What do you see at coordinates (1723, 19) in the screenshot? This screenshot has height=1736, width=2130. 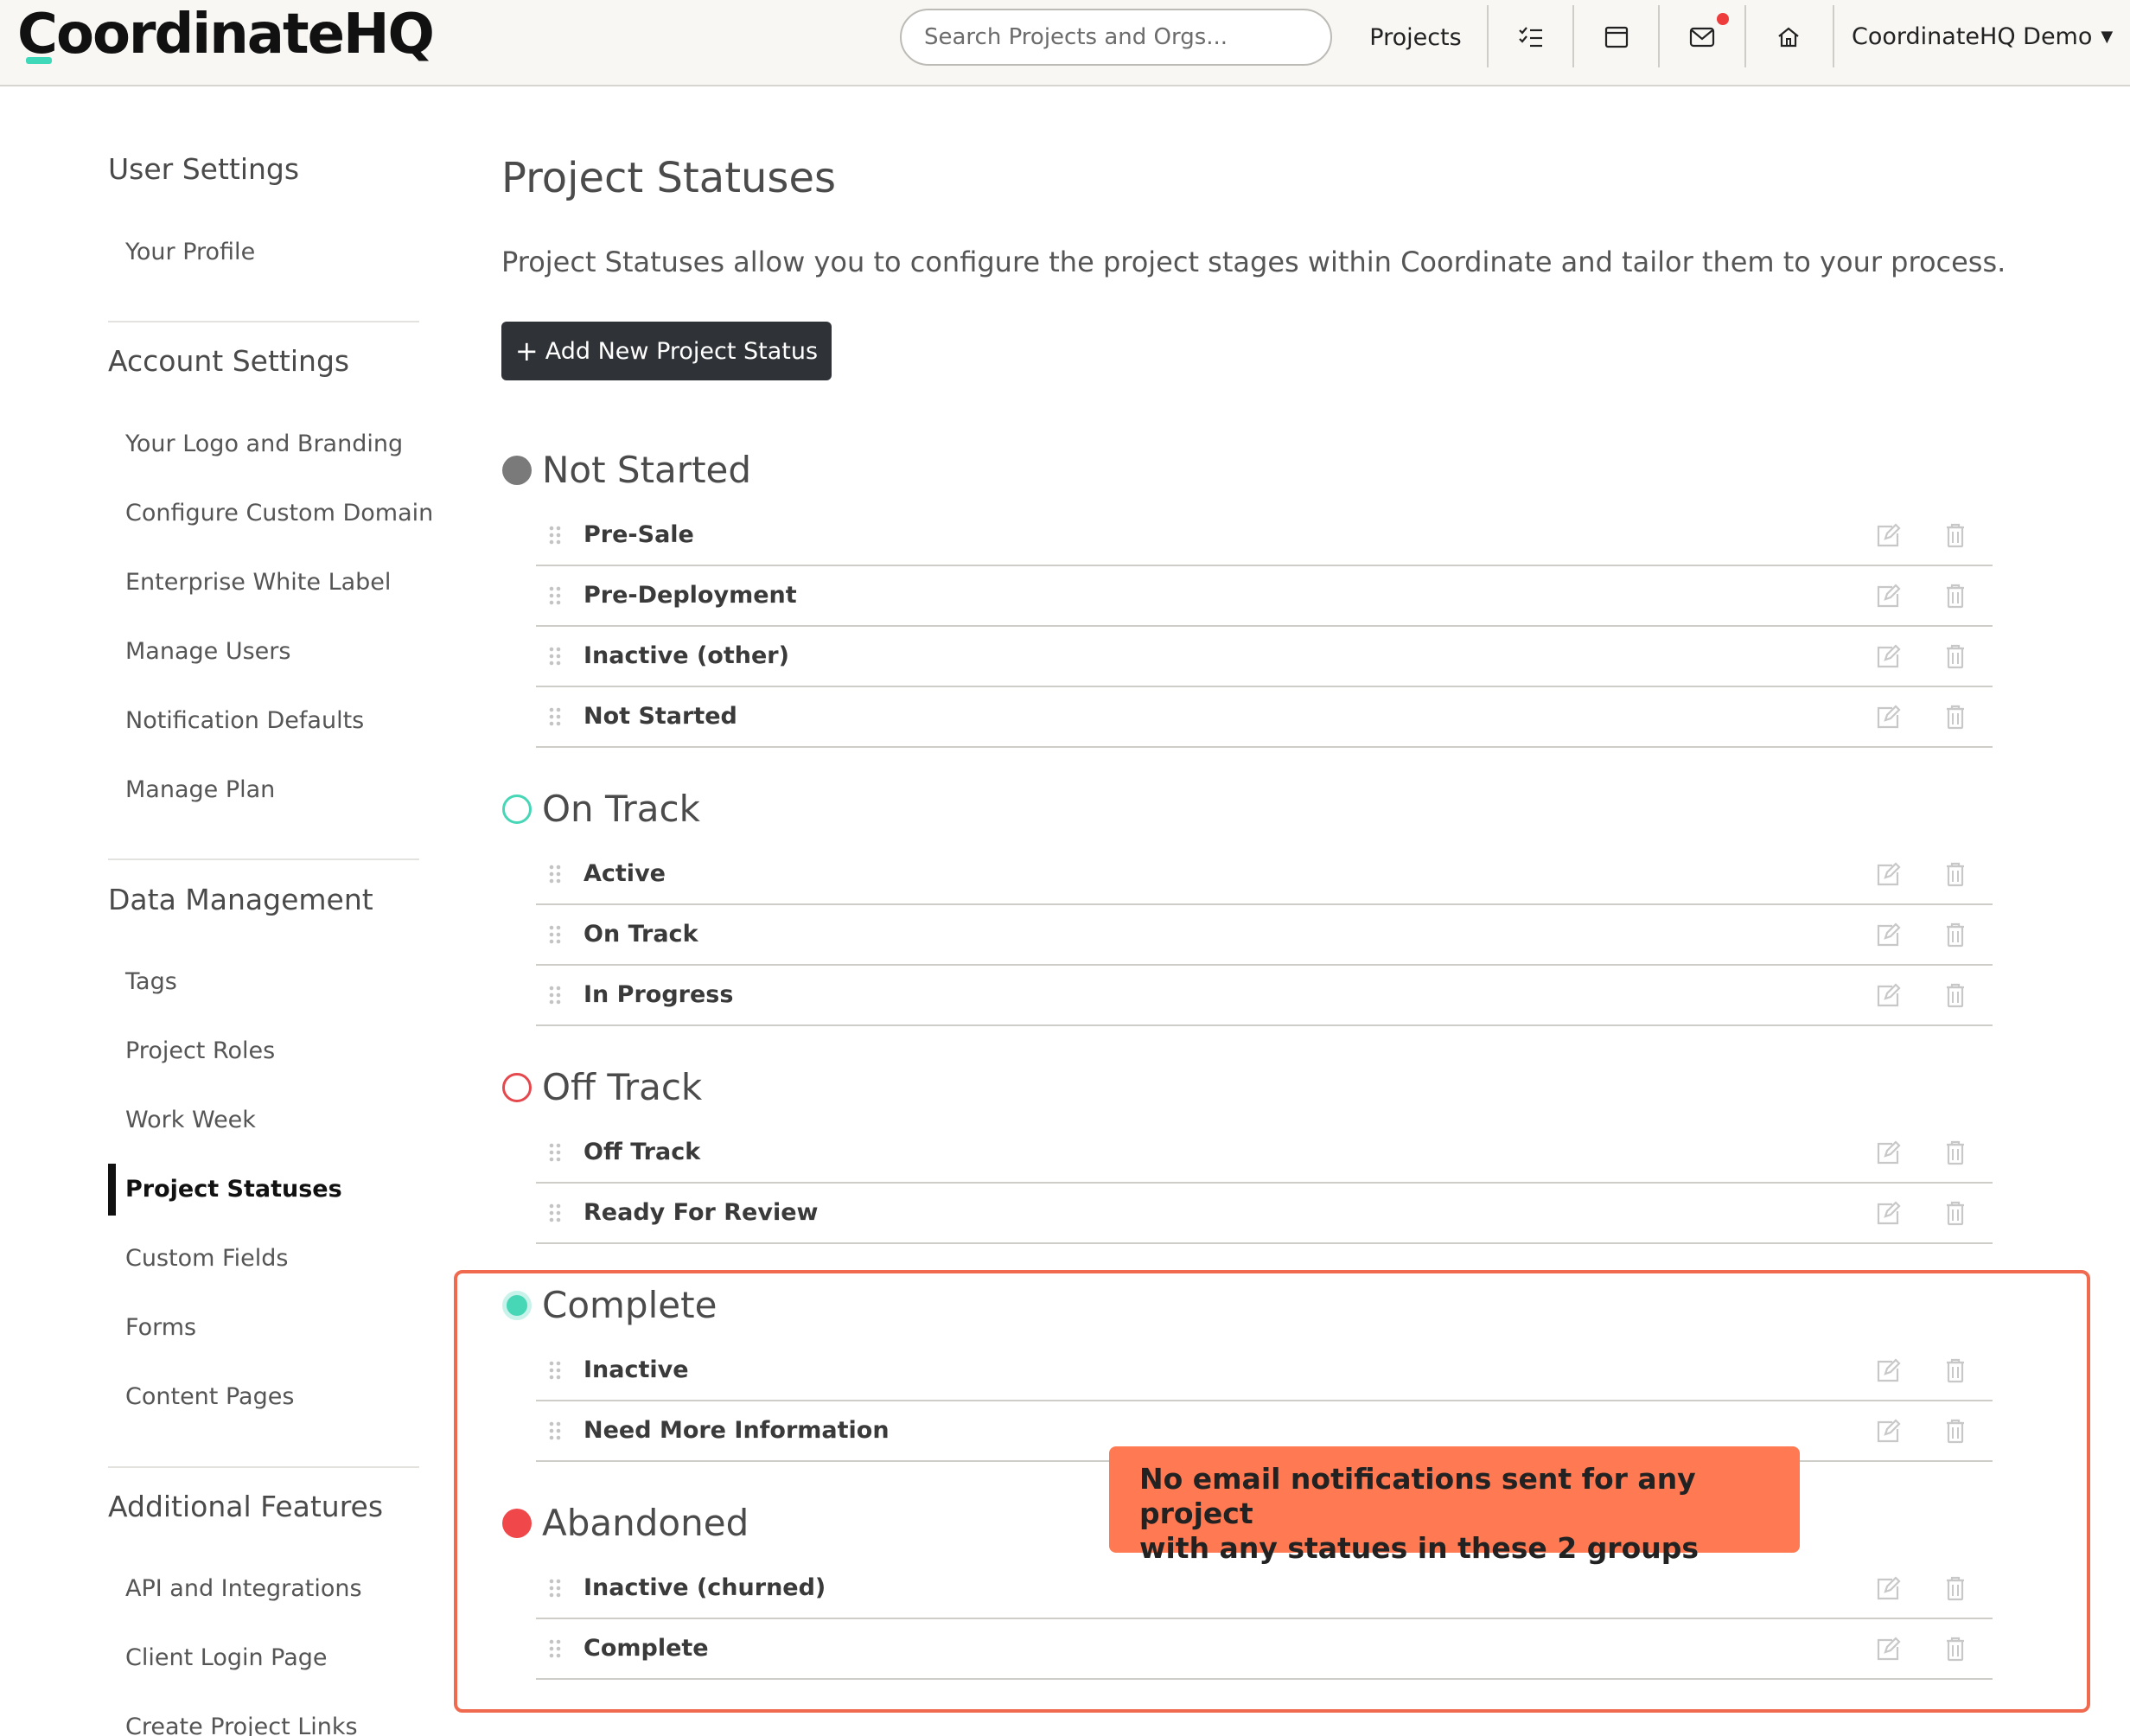 I see `notification-badge` at bounding box center [1723, 19].